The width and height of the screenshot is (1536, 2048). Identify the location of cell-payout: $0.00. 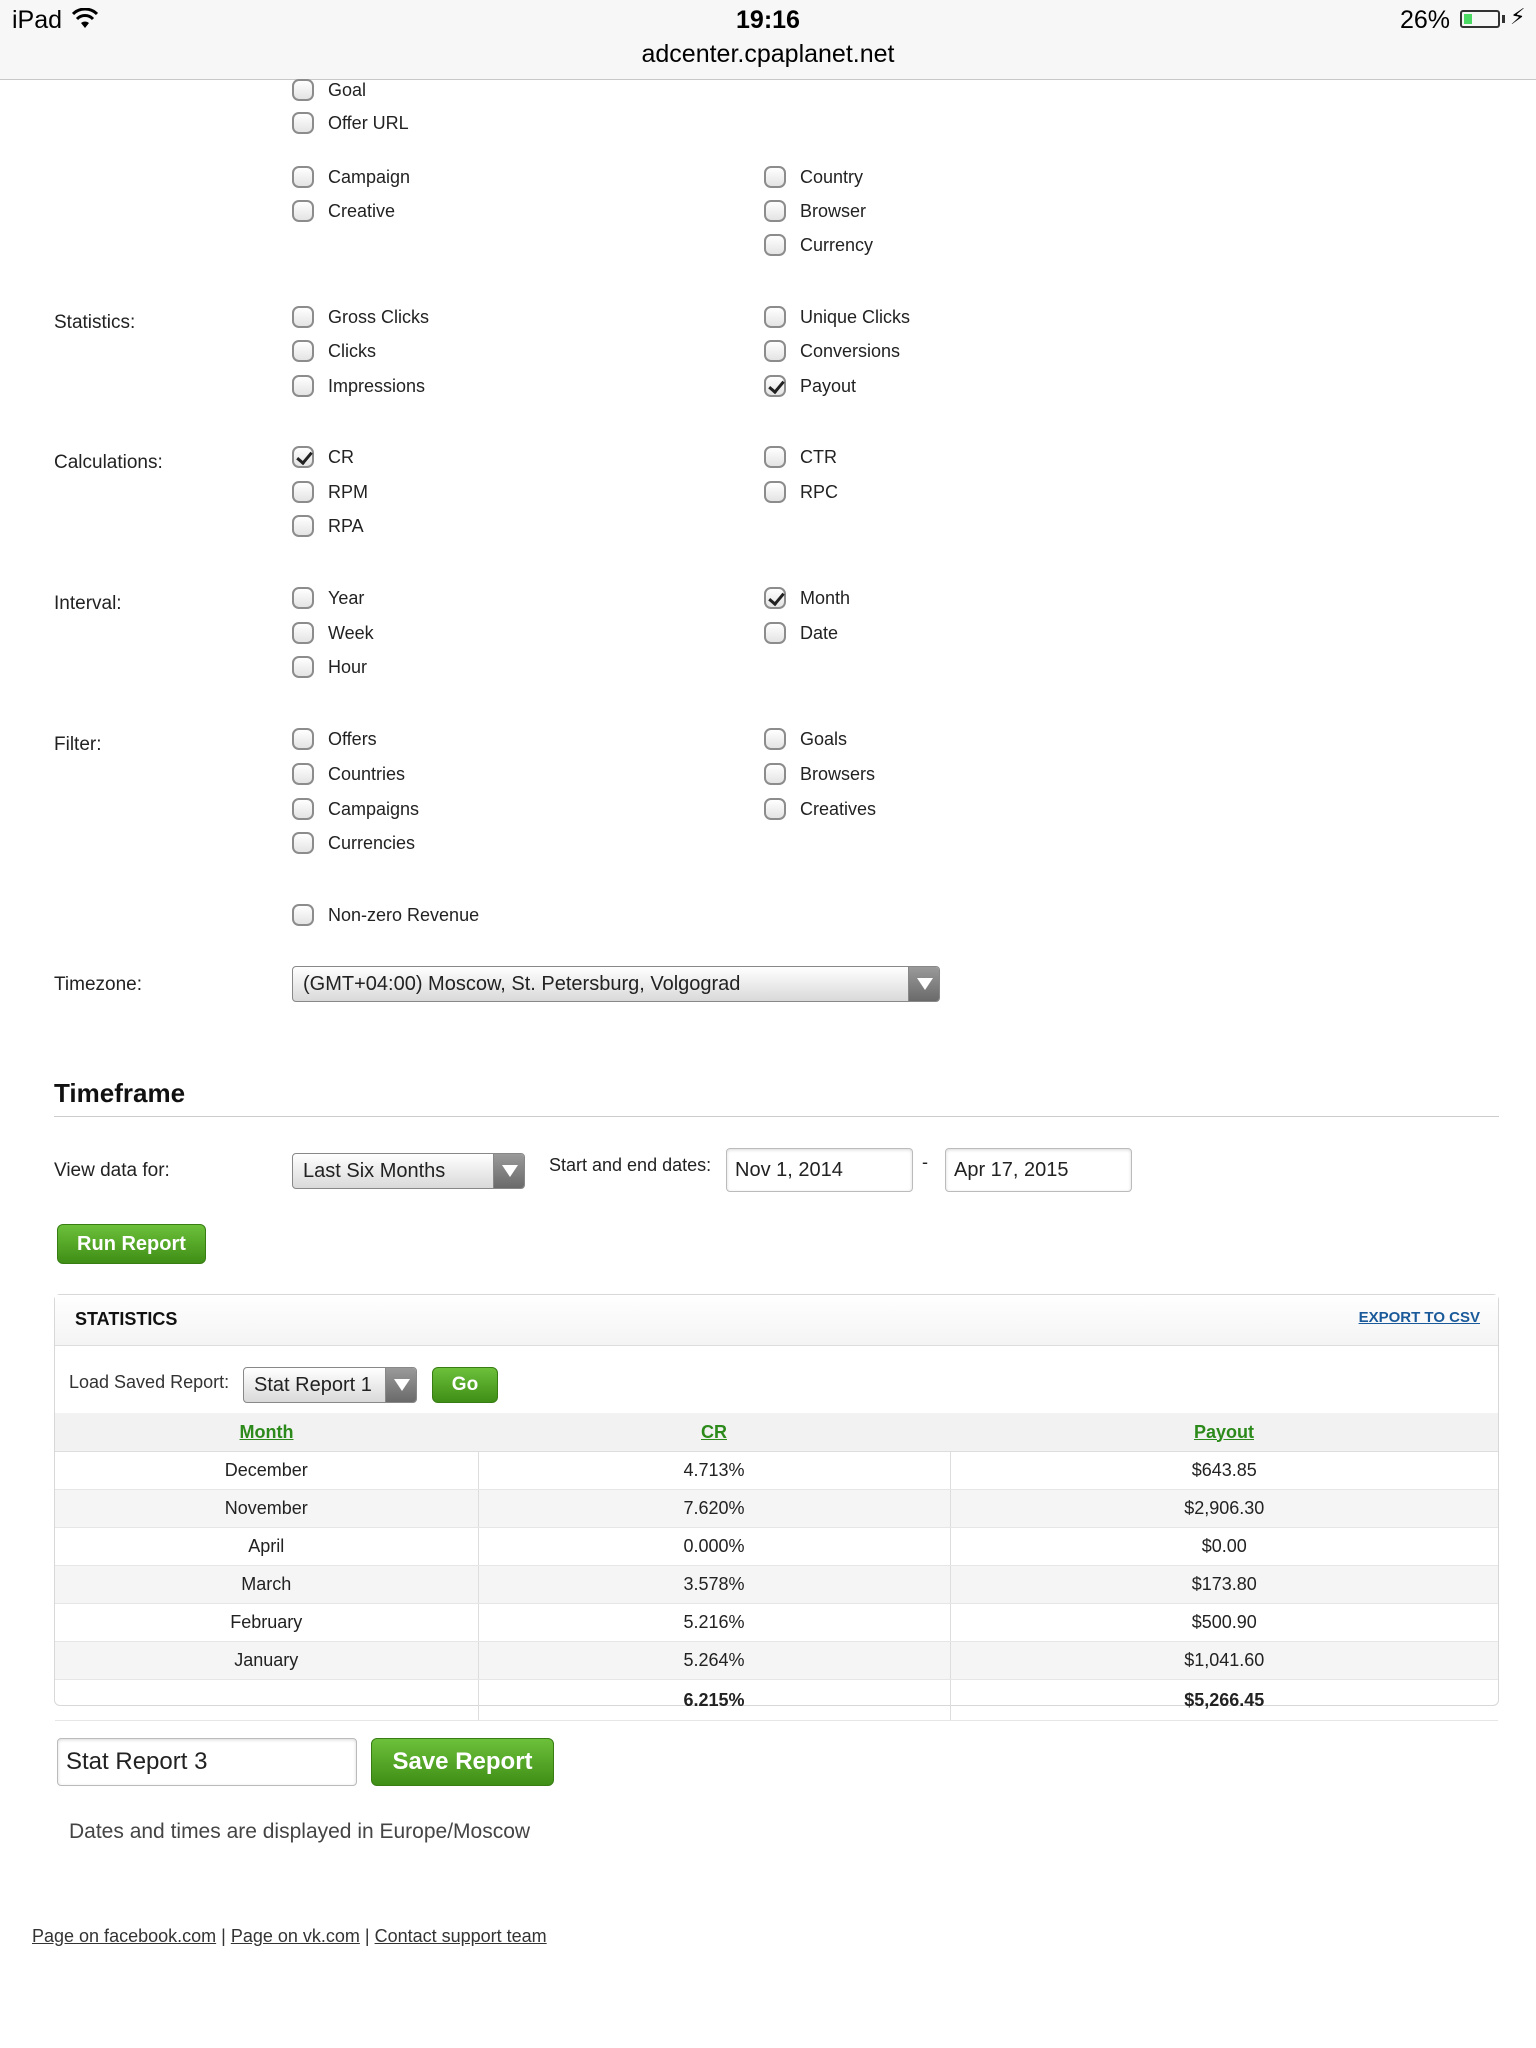
(1224, 1546).